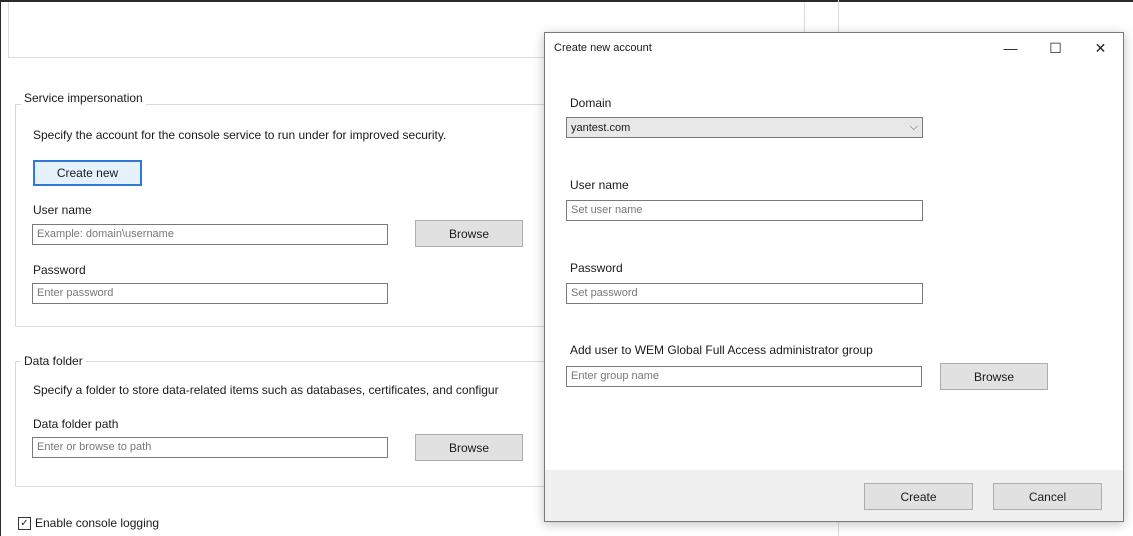 This screenshot has height=536, width=1133. I want to click on console-logging-checkbox: ✓, so click(24, 523).